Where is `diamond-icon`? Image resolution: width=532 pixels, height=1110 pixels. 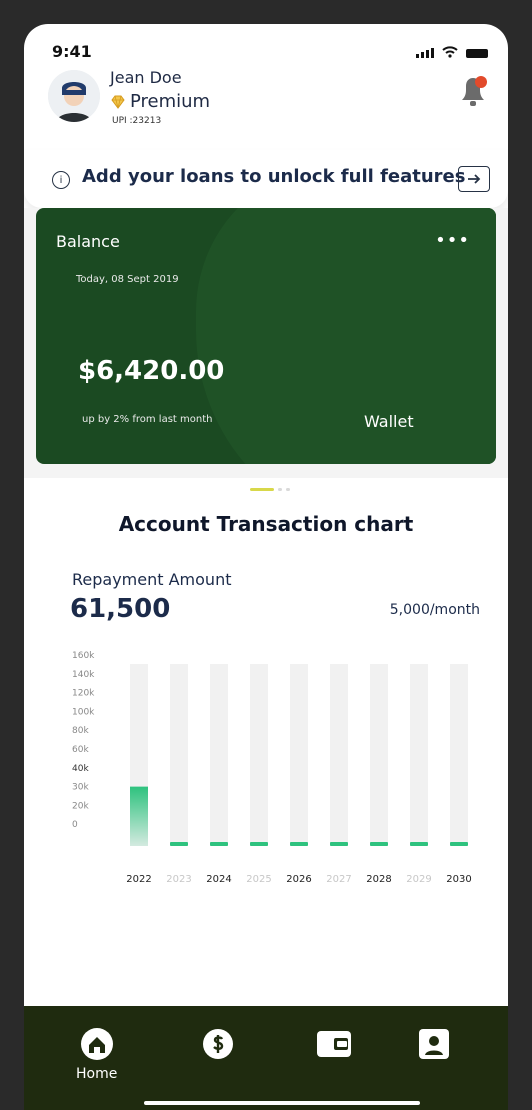
diamond-icon is located at coordinates (118, 102).